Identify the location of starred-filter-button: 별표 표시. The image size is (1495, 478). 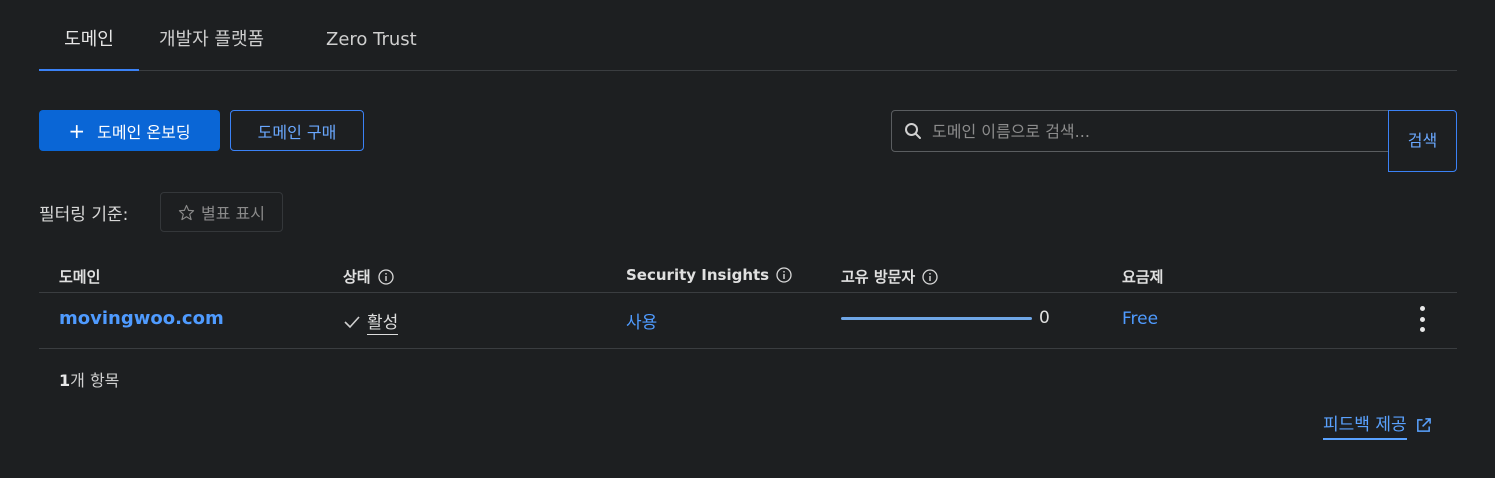
(221, 212).